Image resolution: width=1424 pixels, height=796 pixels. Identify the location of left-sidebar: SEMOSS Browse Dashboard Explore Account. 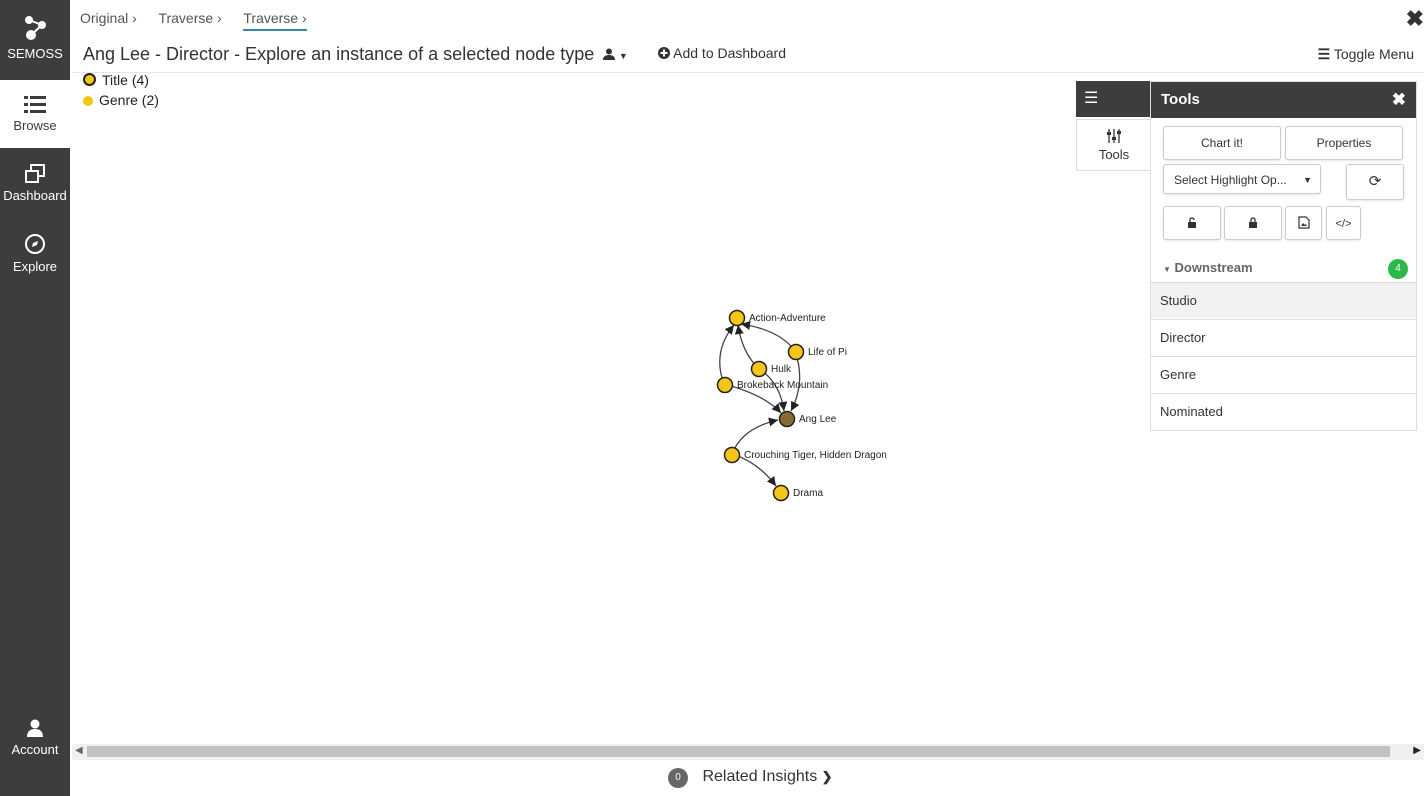
(35, 398).